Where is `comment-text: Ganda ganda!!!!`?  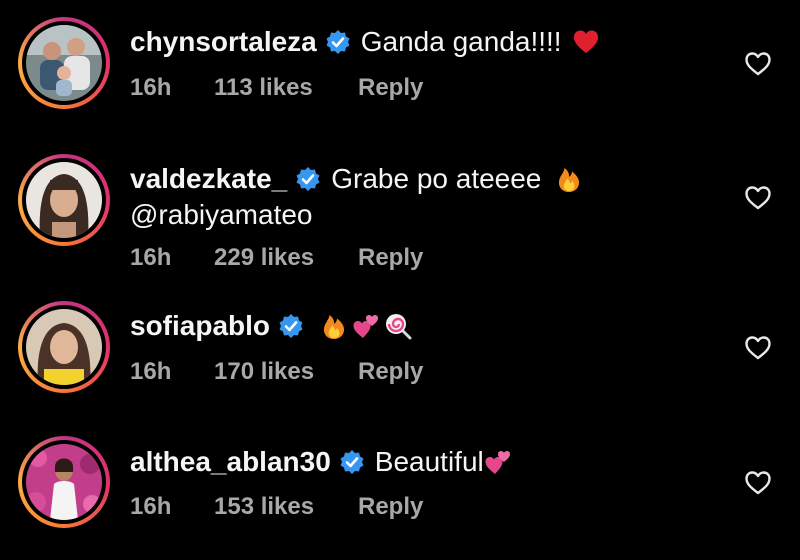 comment-text: Ganda ganda!!!! is located at coordinates (461, 41).